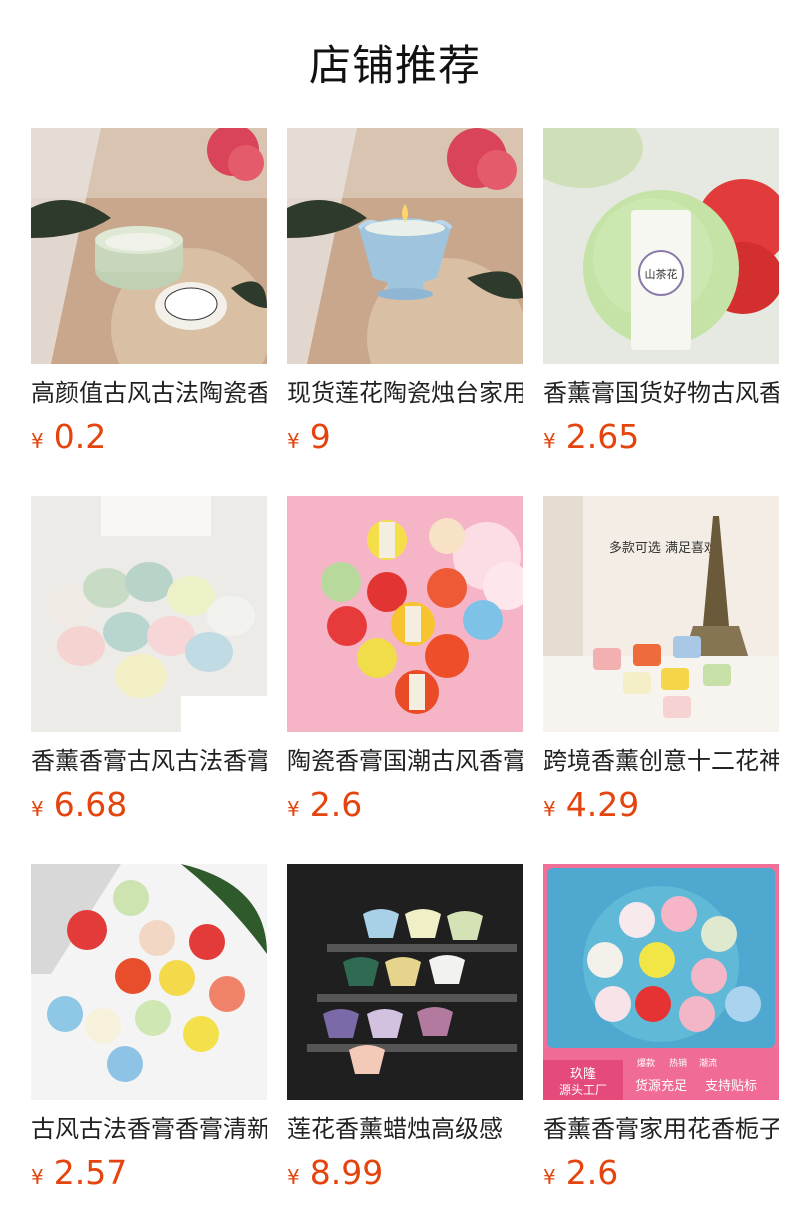 The width and height of the screenshot is (790, 1232). I want to click on product-name: 香薰香膏家用花香栀子, so click(661, 1129).